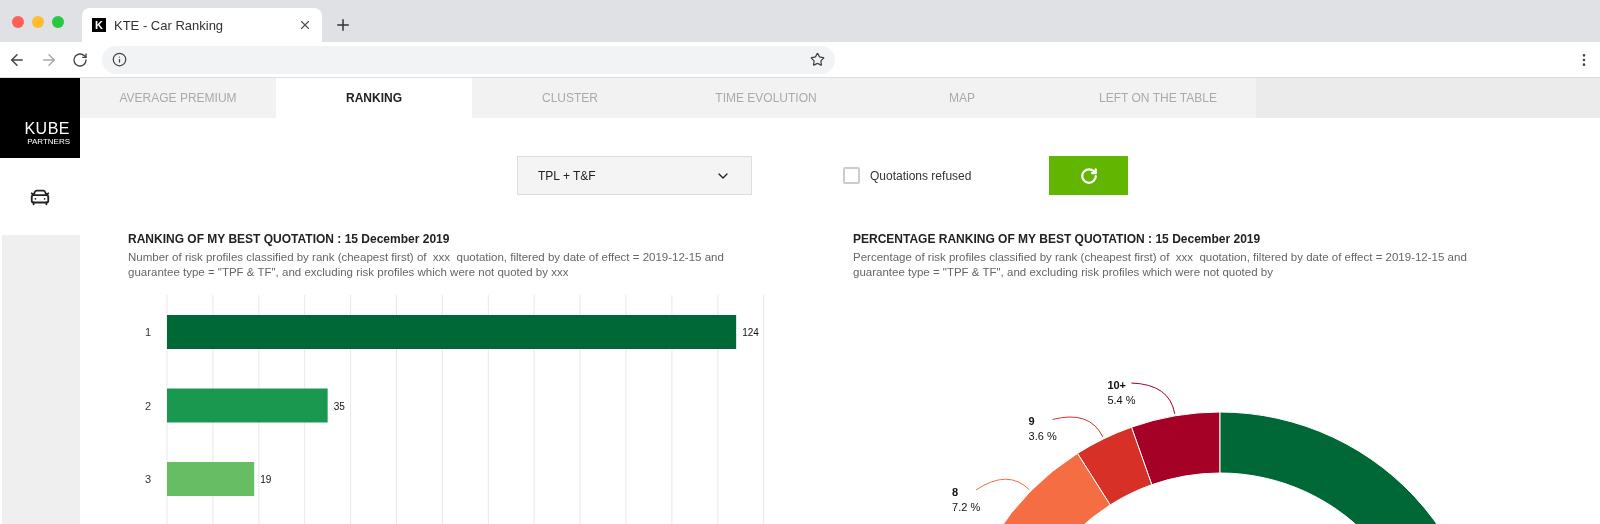 The image size is (1600, 524). I want to click on browser-tab: K KTE - Car Ranking, so click(202, 25).